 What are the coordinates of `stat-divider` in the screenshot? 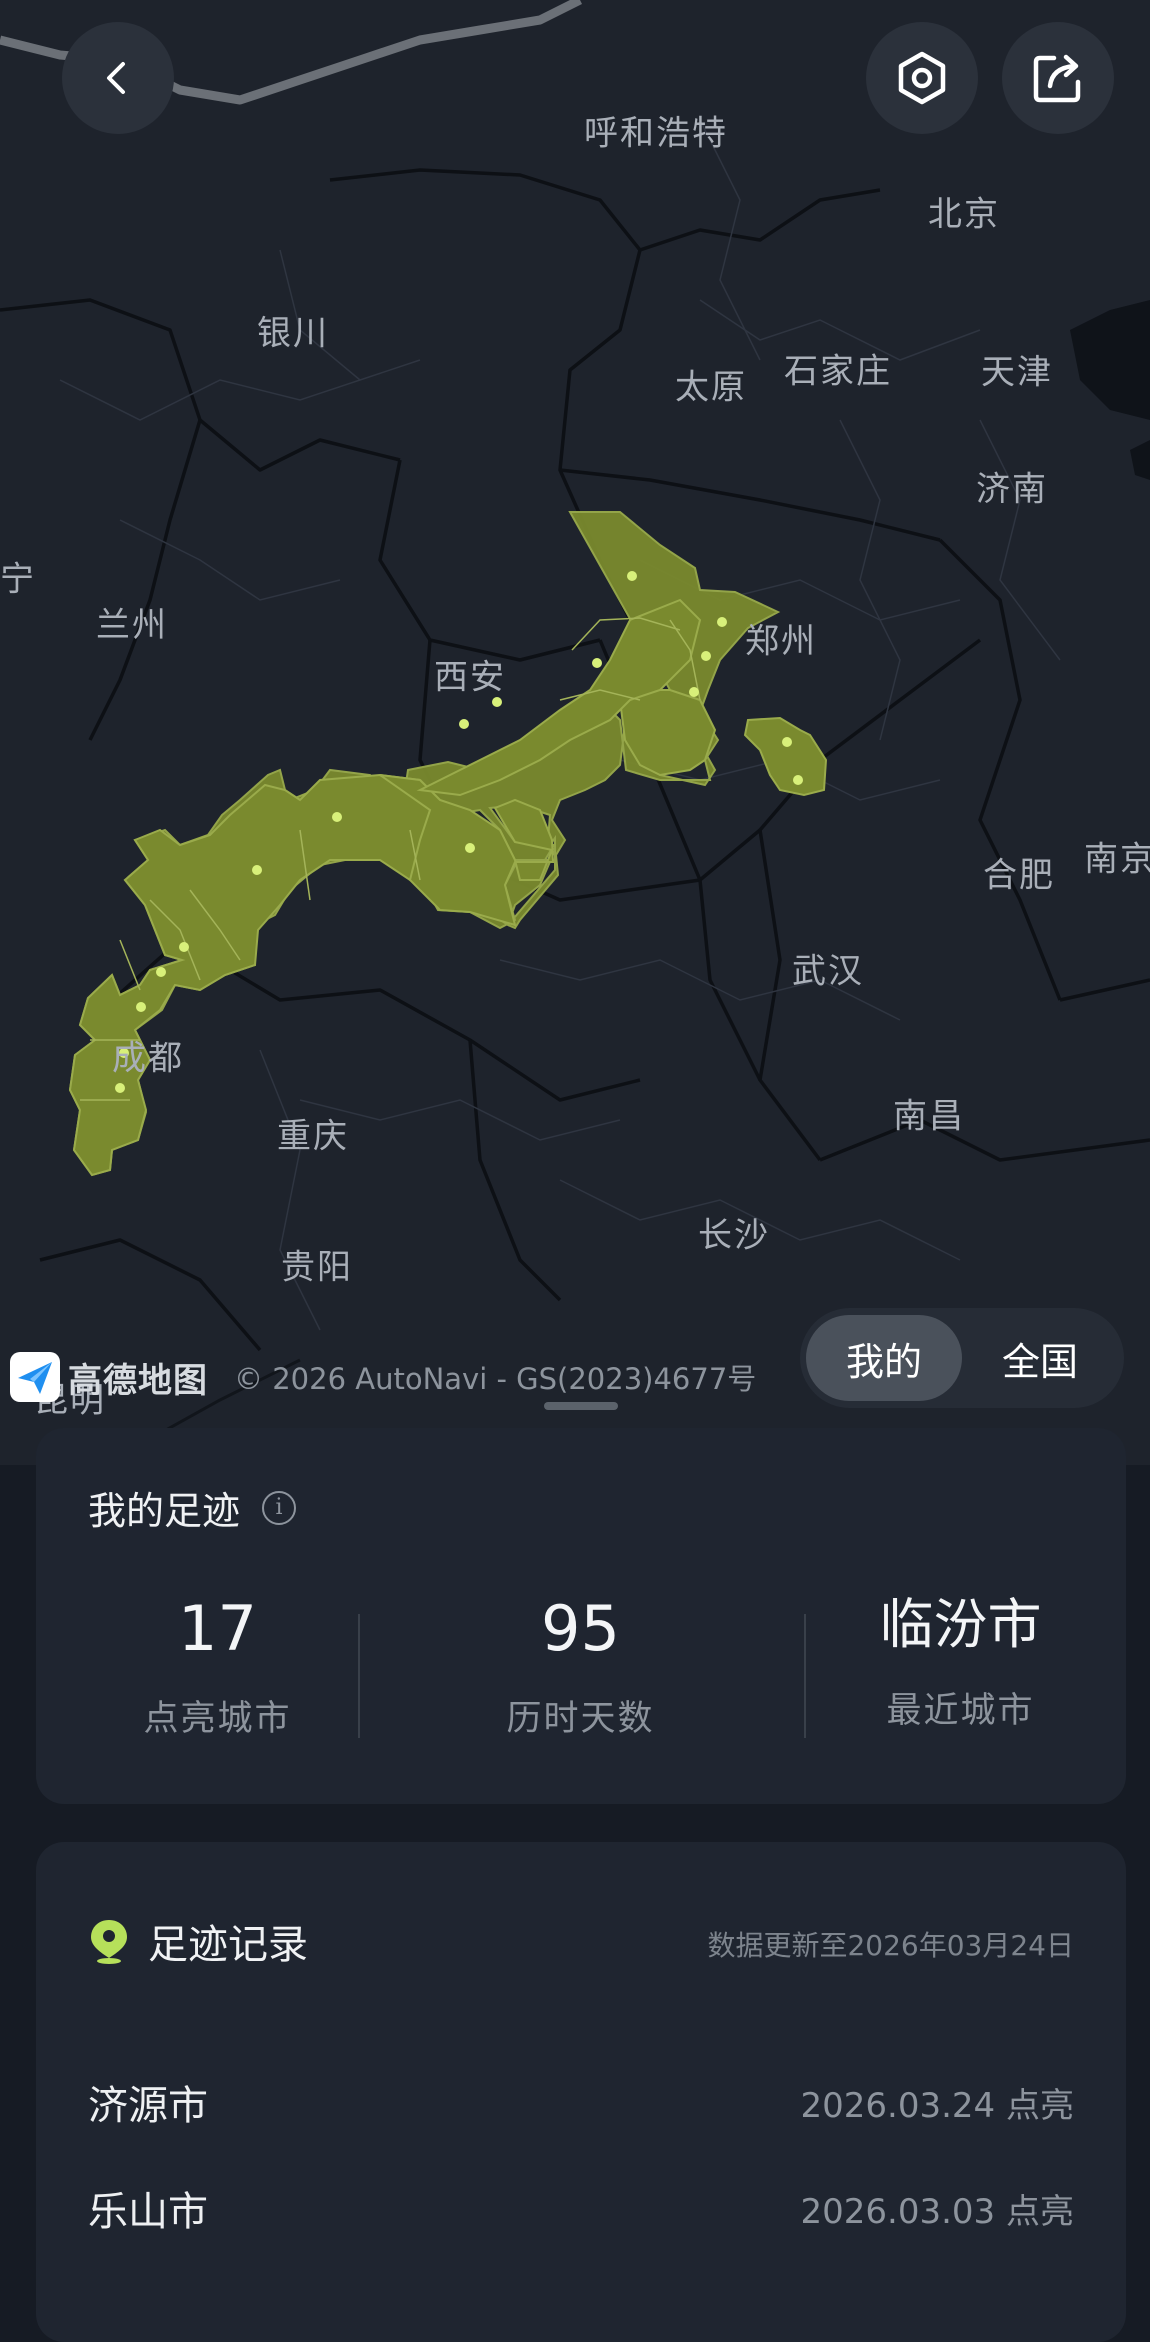 It's located at (359, 1676).